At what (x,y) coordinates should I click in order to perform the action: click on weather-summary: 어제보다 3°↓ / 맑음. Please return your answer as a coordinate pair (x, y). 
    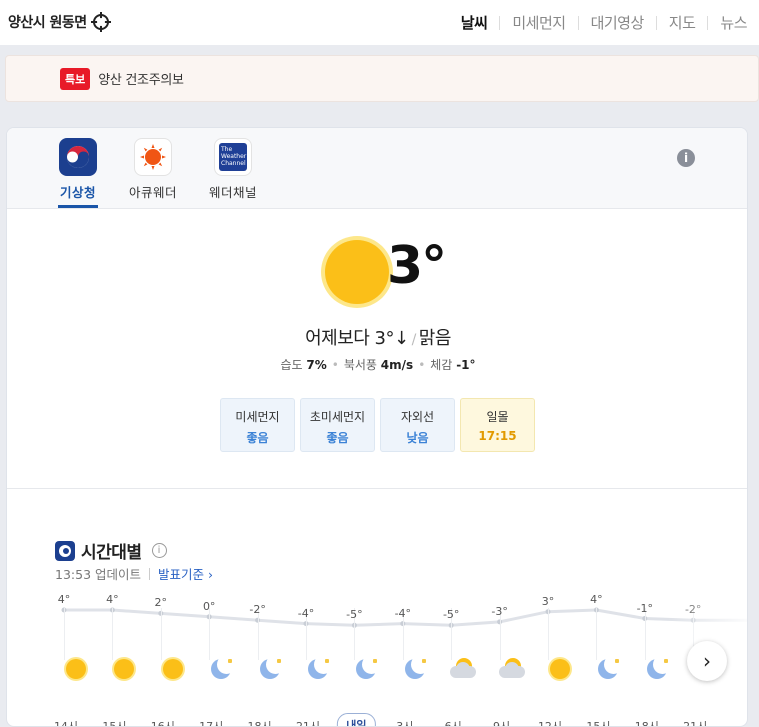
    Looking at the image, I should click on (378, 338).